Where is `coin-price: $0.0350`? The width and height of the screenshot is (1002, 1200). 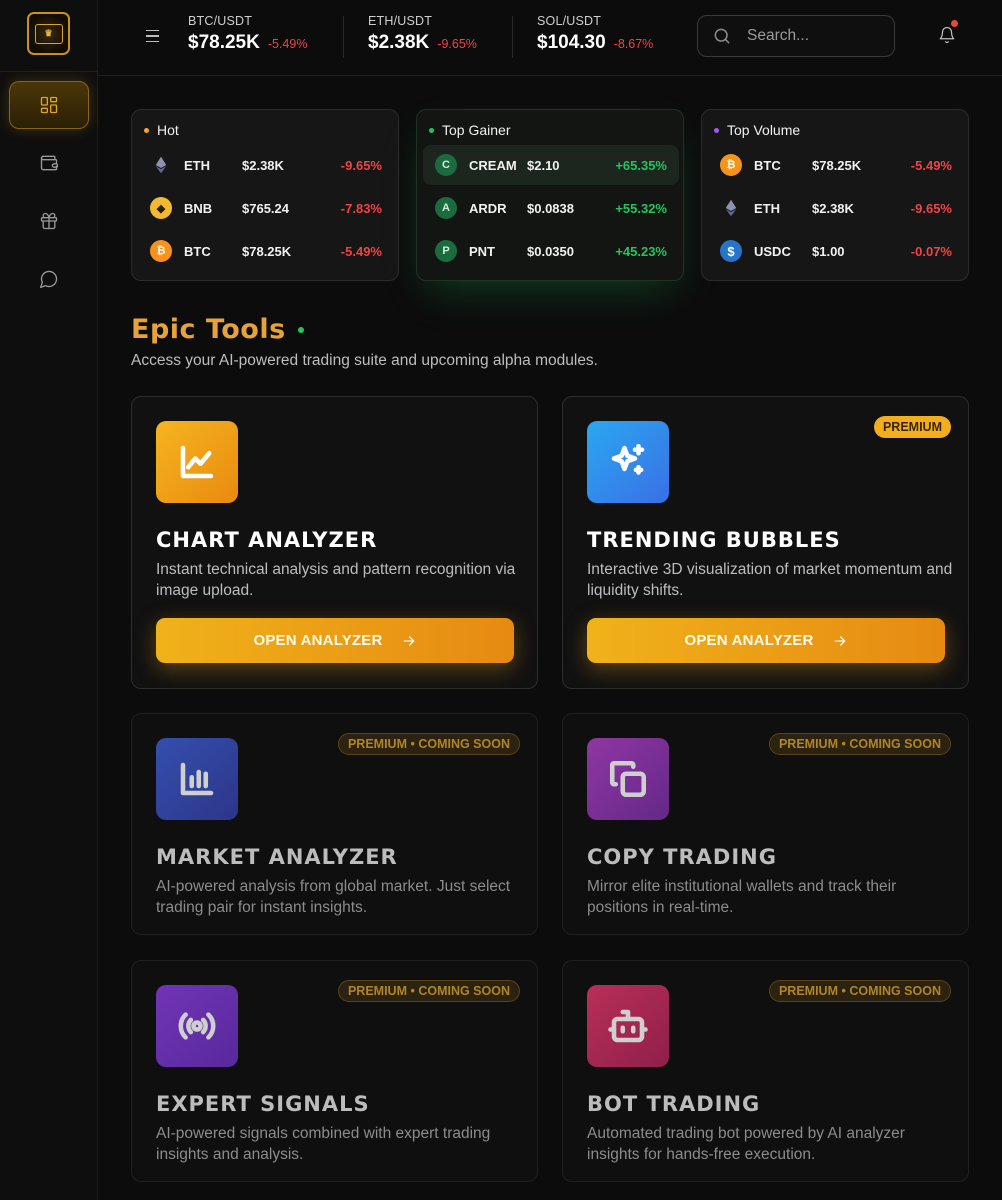 coin-price: $0.0350 is located at coordinates (550, 251).